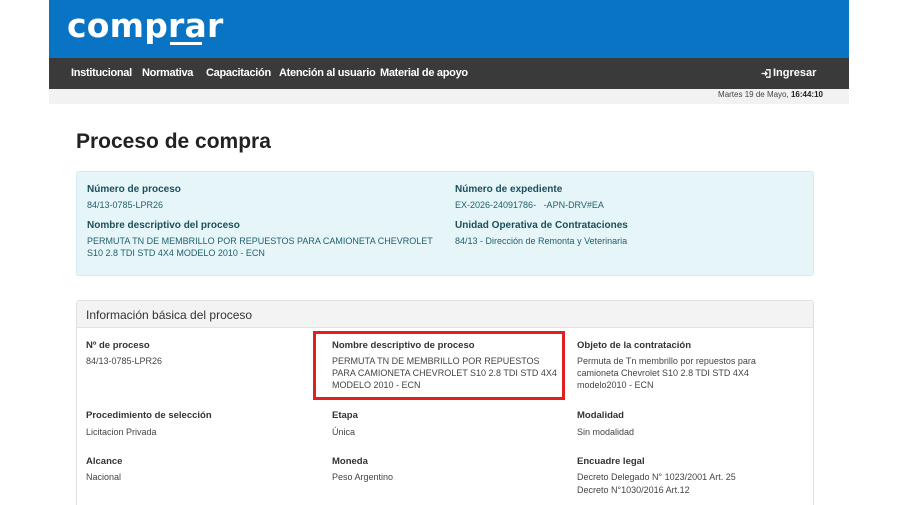  I want to click on moneda-value: Peso Argentino, so click(363, 477).